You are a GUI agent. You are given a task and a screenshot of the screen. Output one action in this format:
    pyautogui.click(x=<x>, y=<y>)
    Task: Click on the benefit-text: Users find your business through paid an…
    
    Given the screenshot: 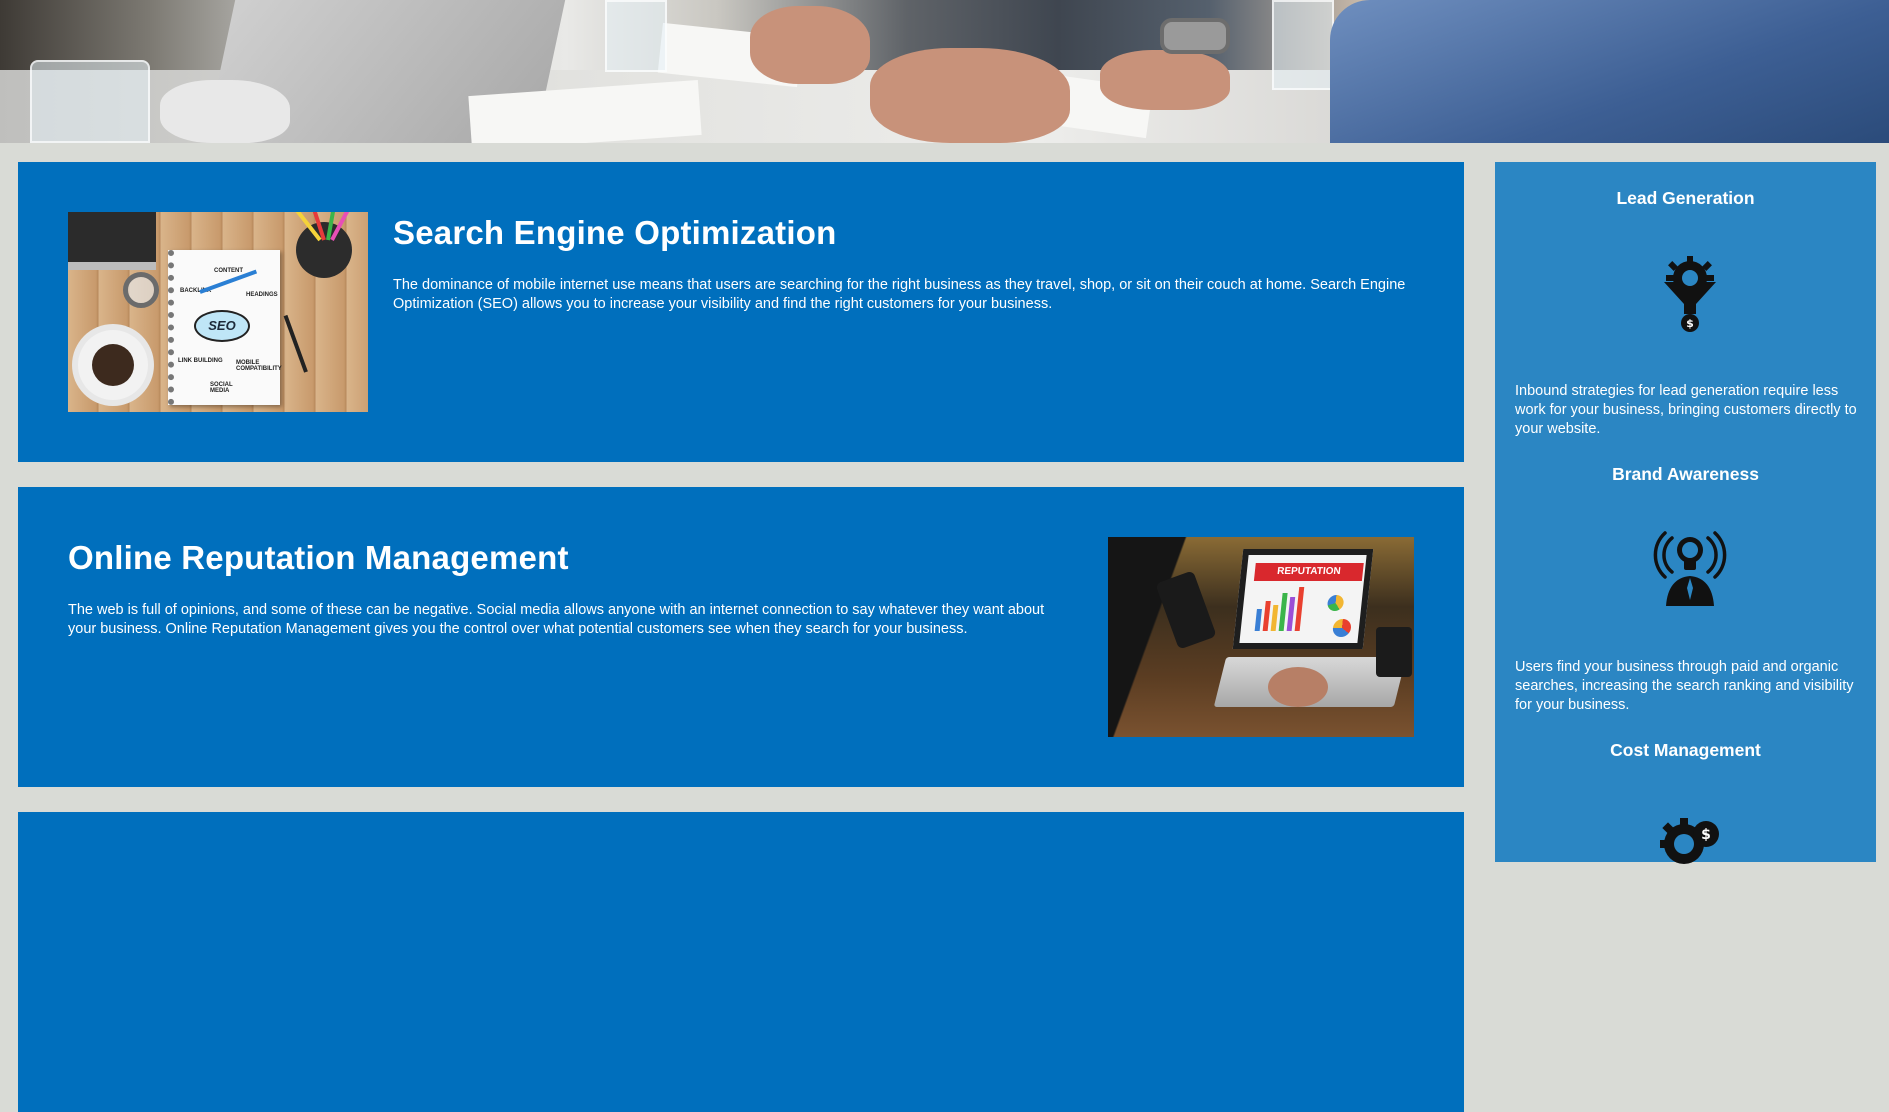 What is the action you would take?
    pyautogui.click(x=1684, y=686)
    